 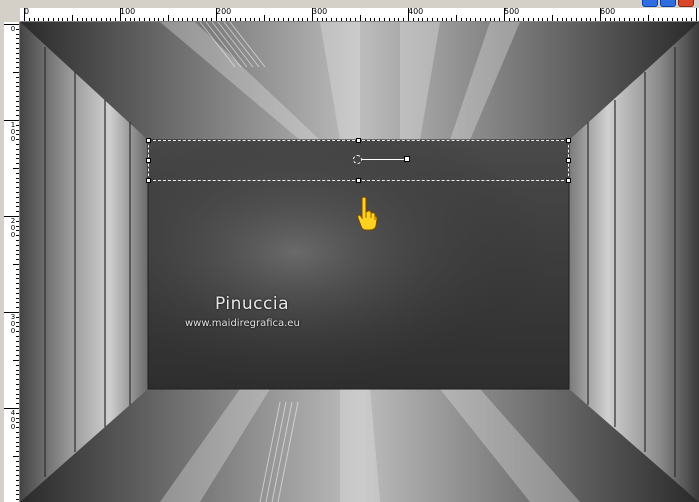 I want to click on rotation-handle-line, so click(x=383, y=159).